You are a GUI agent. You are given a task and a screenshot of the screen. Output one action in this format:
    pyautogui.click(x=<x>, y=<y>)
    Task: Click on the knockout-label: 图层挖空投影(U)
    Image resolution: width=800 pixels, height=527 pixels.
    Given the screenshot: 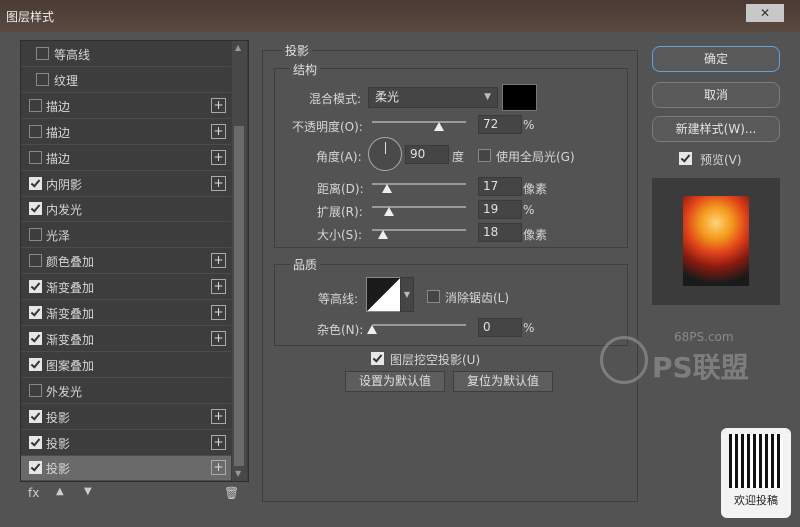 What is the action you would take?
    pyautogui.click(x=435, y=360)
    